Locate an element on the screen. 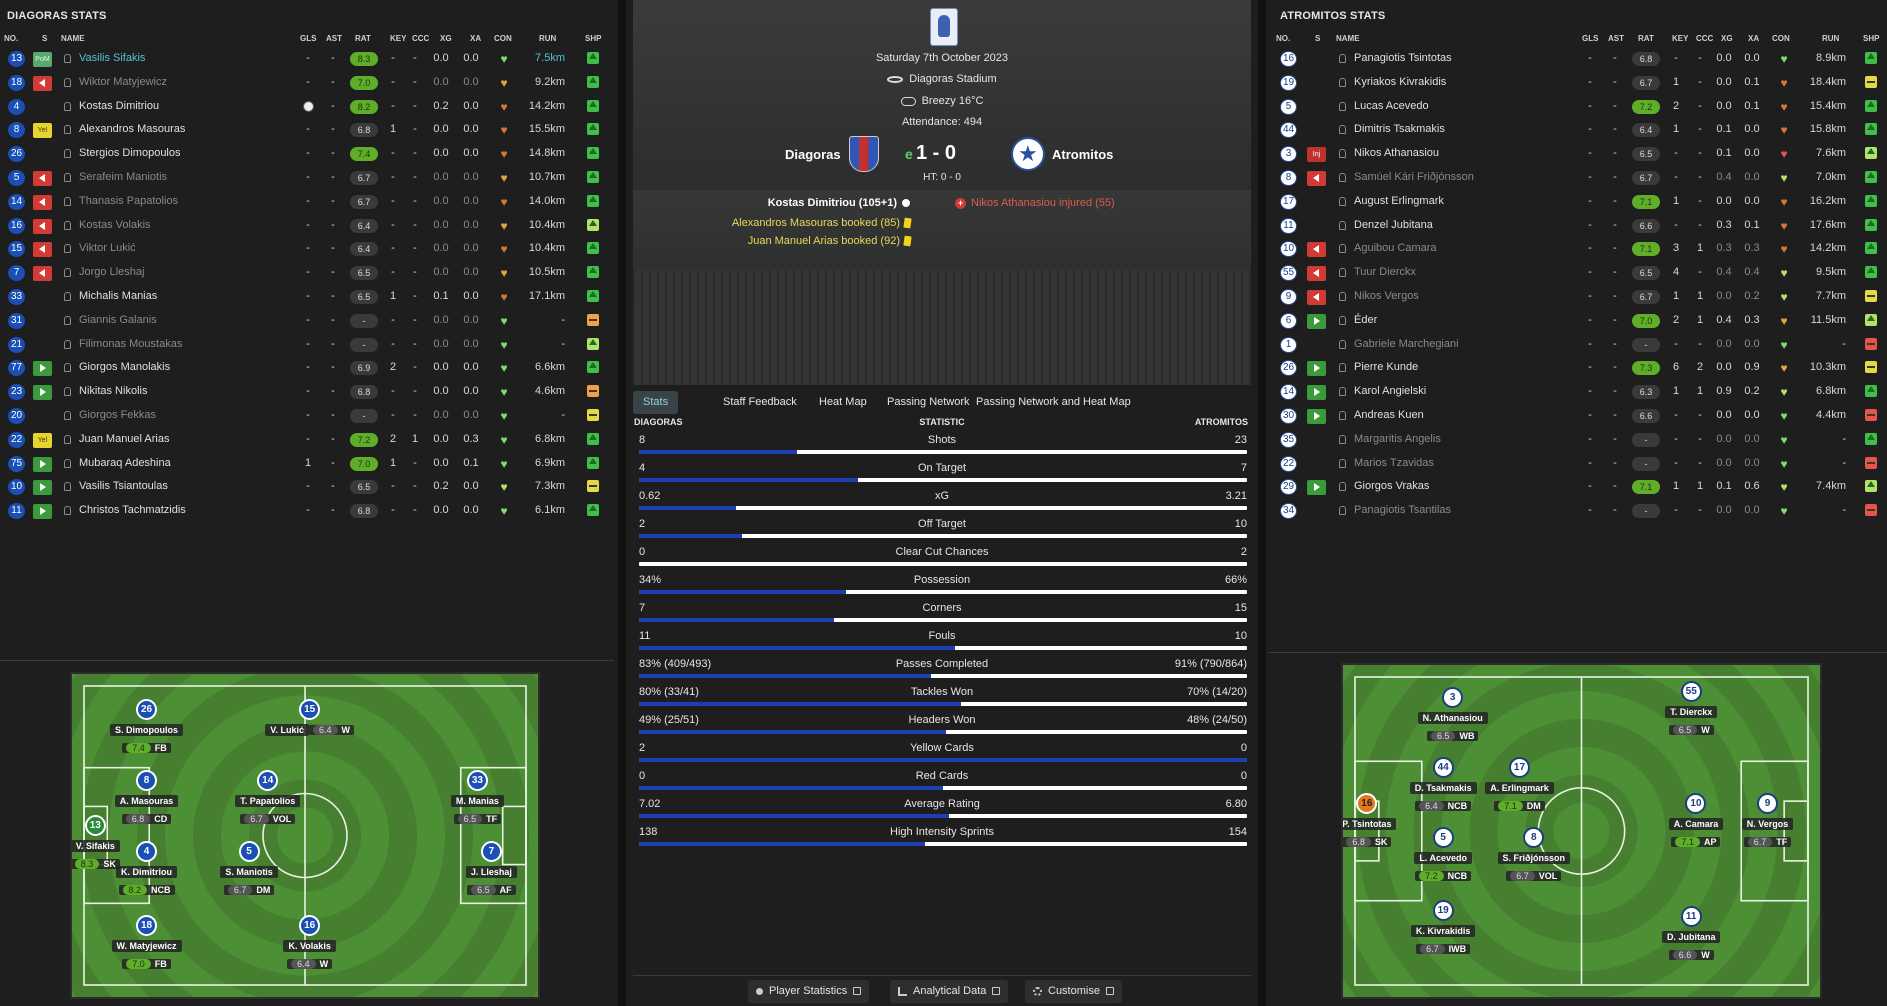  player-name: Jorgo Lleshaj is located at coordinates (111, 272).